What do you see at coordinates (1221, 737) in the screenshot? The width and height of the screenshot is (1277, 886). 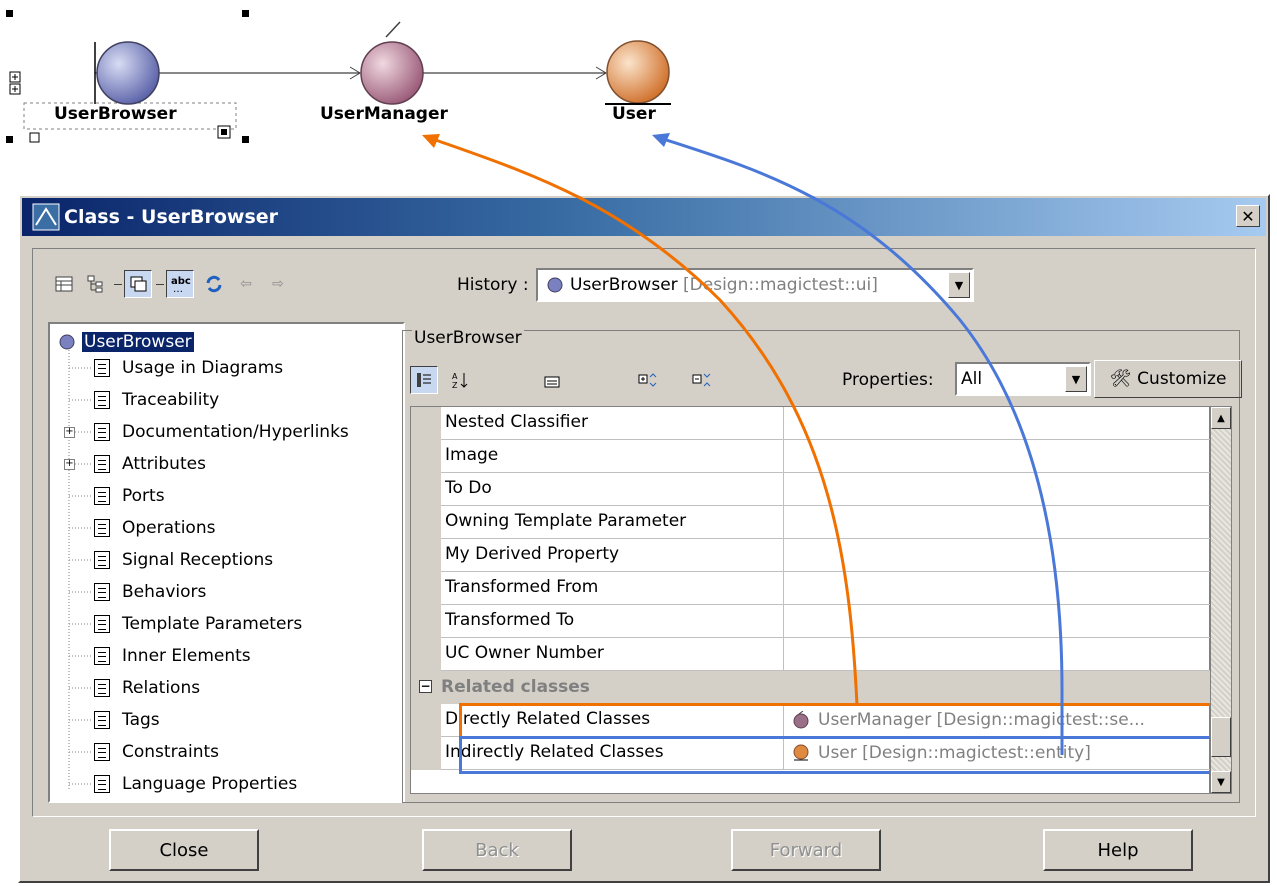 I see `scroll-thumb` at bounding box center [1221, 737].